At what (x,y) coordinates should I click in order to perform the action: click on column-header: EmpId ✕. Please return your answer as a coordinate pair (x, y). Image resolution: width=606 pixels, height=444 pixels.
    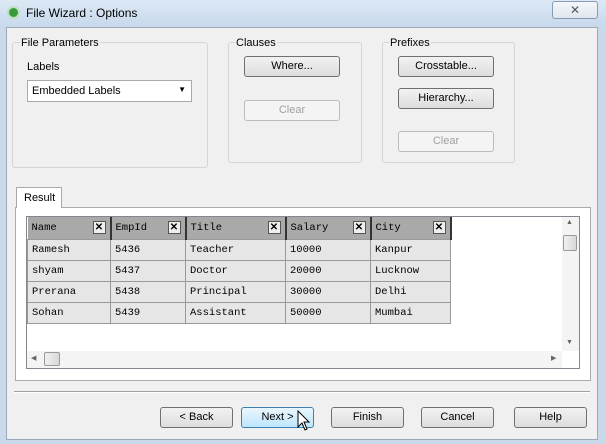
    Looking at the image, I should click on (148, 228).